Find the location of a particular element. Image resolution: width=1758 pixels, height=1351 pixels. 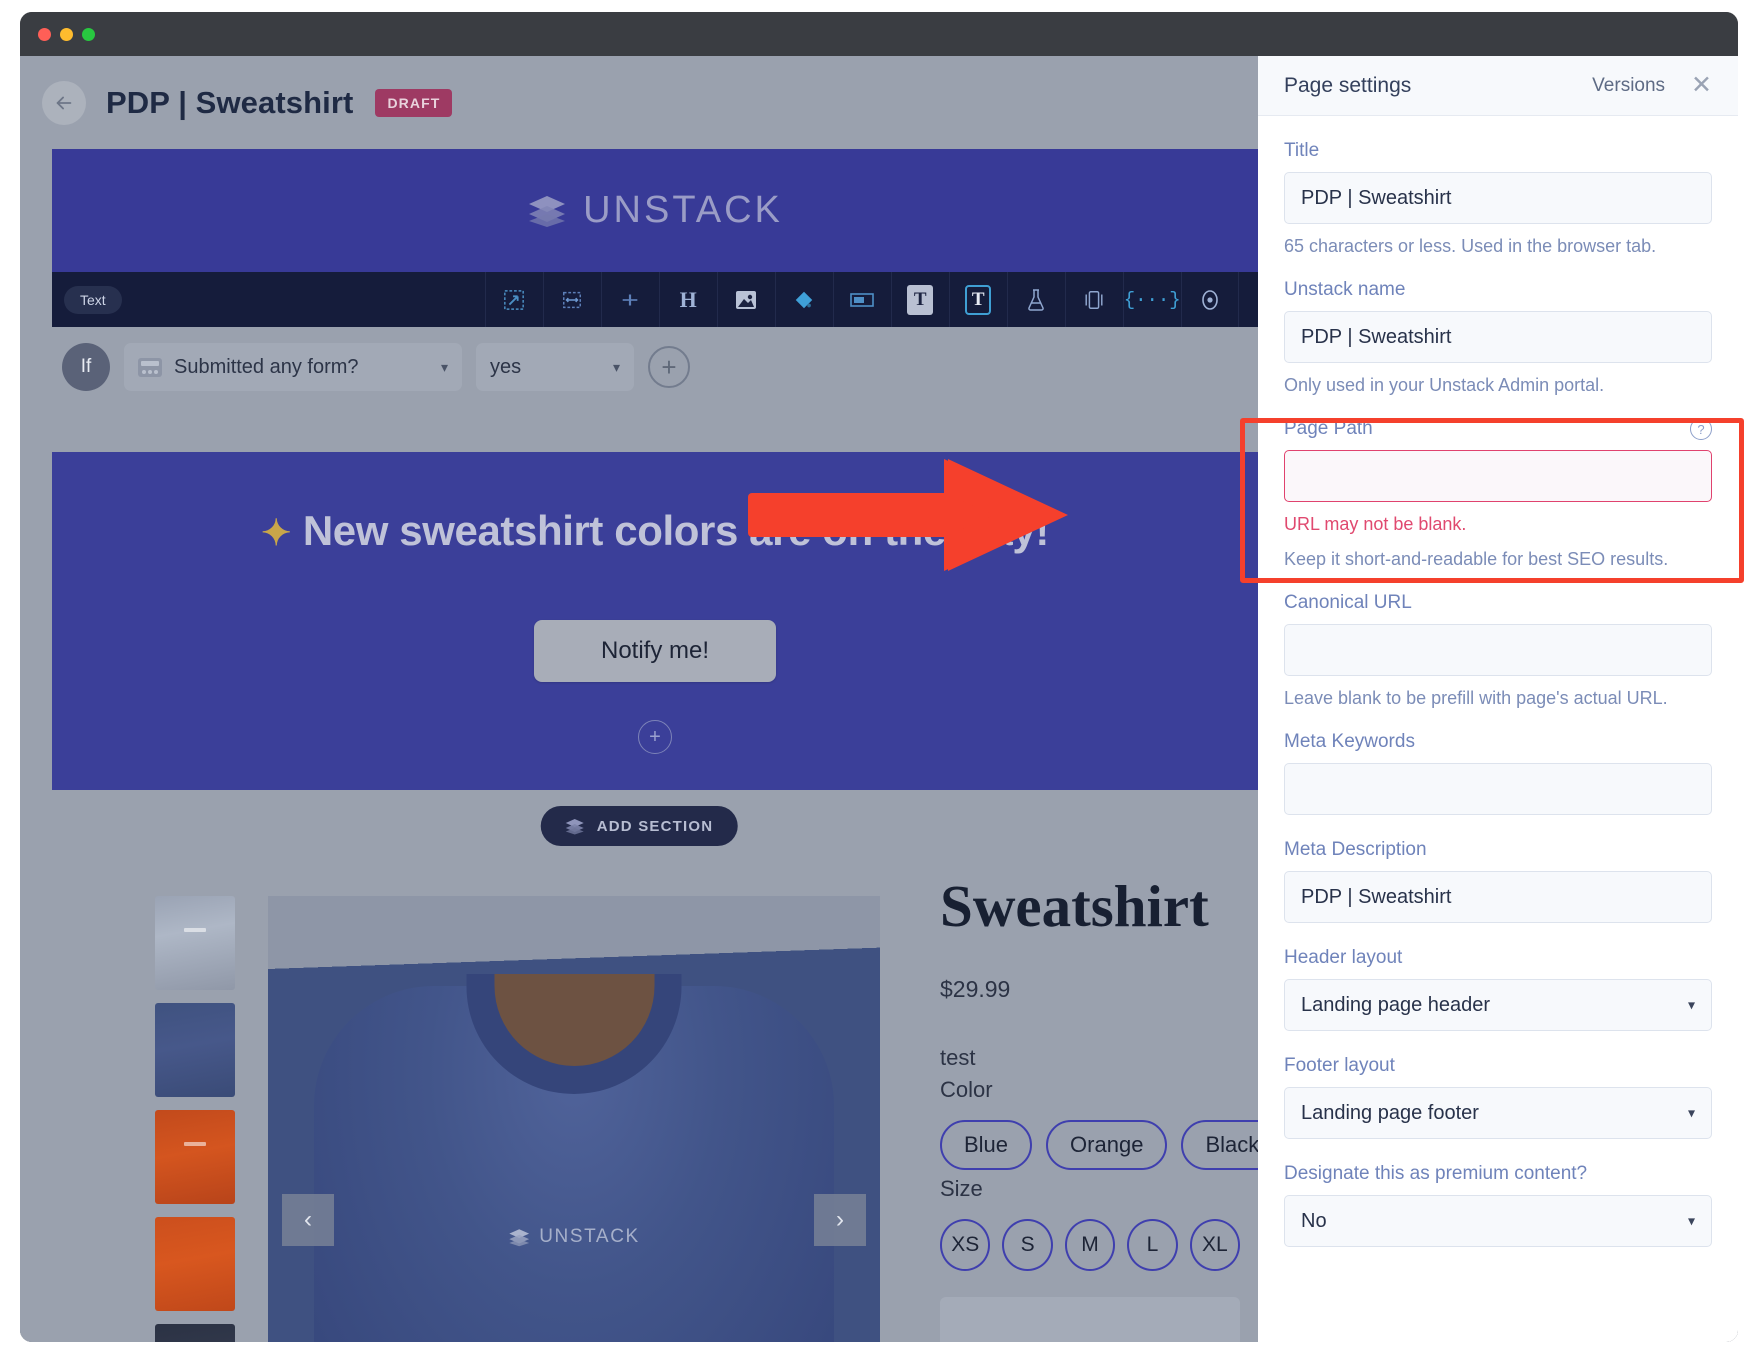

if-pill: If is located at coordinates (86, 367).